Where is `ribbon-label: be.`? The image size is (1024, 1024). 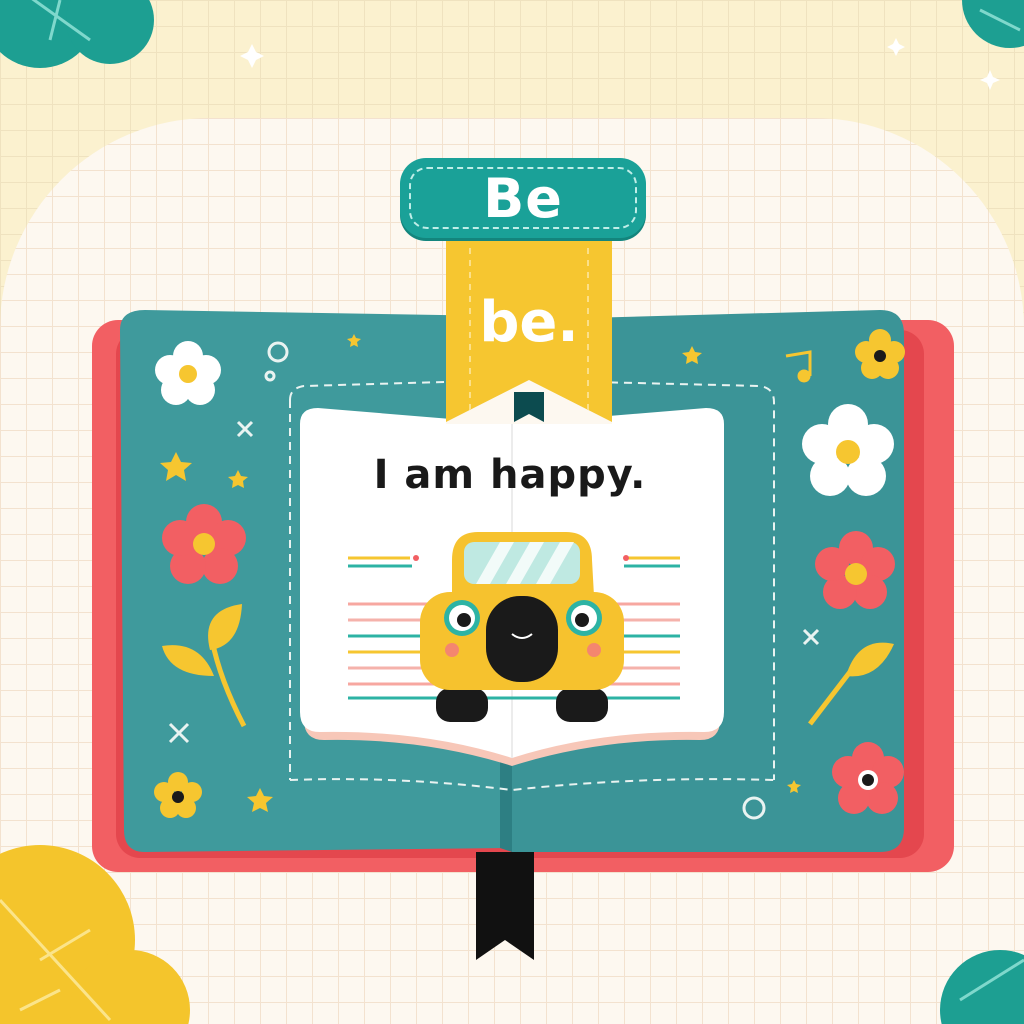 ribbon-label: be. is located at coordinates (529, 322).